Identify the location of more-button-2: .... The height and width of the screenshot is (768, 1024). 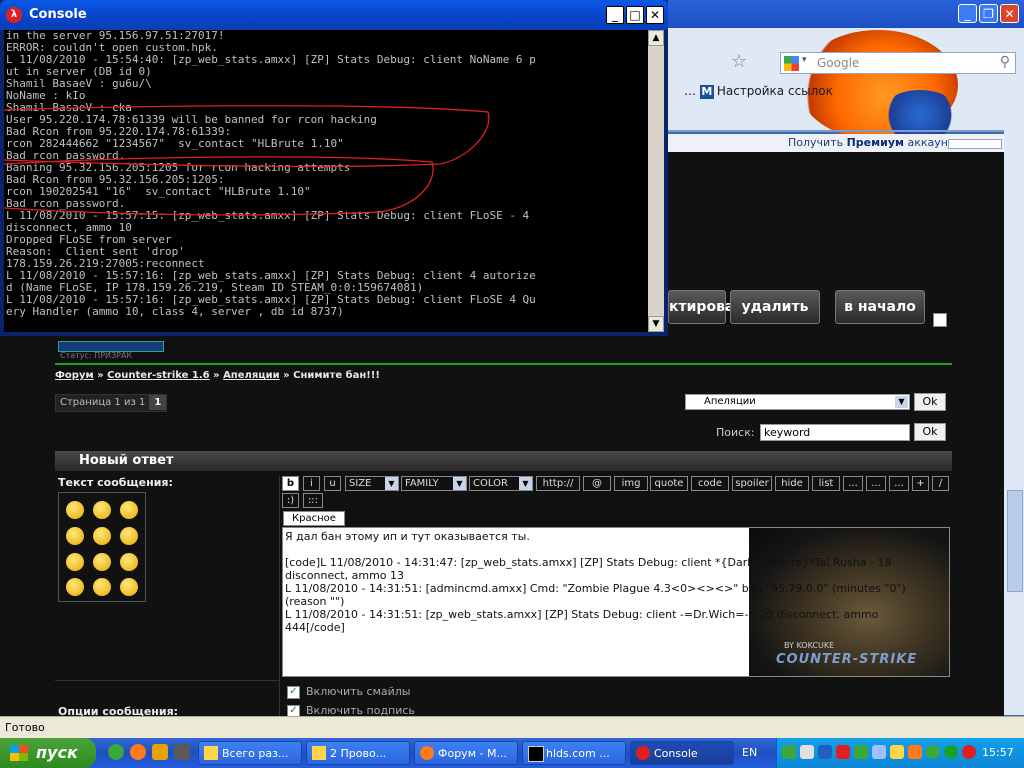
(876, 483).